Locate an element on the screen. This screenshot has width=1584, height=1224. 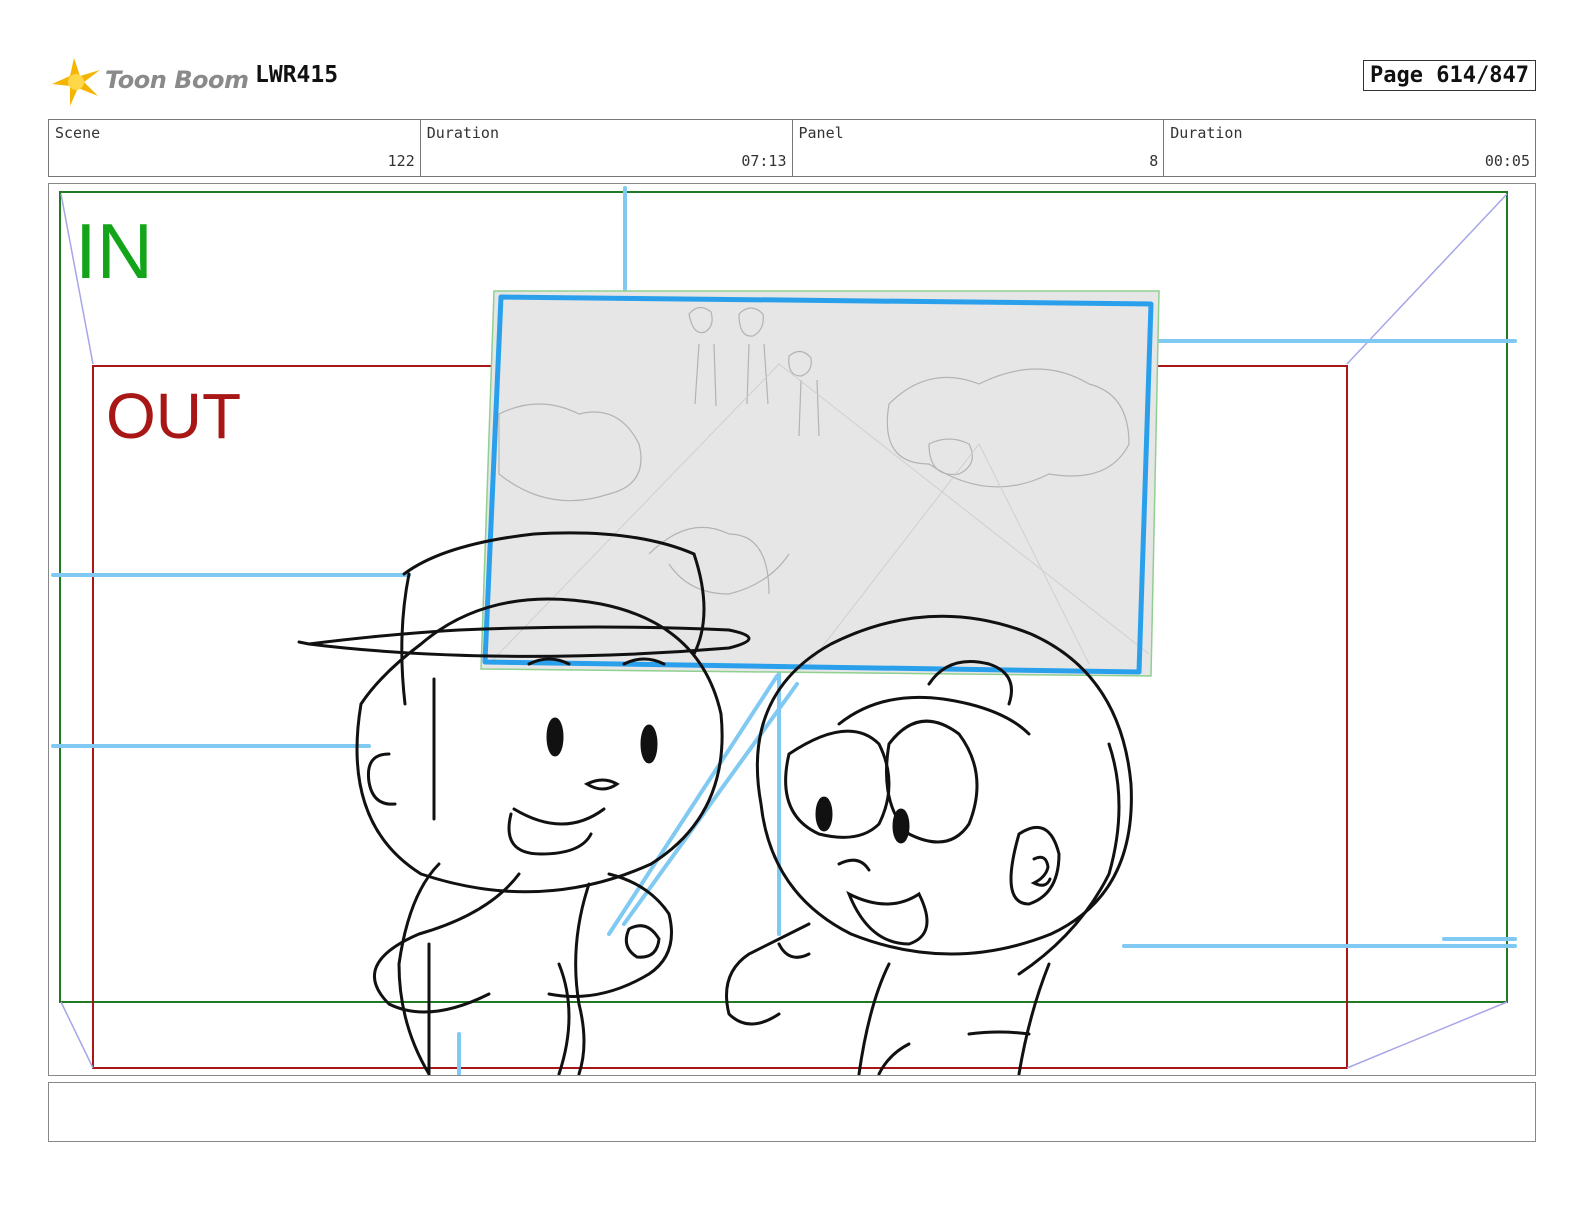
scene-cell: Scene 122 is located at coordinates (235, 148).